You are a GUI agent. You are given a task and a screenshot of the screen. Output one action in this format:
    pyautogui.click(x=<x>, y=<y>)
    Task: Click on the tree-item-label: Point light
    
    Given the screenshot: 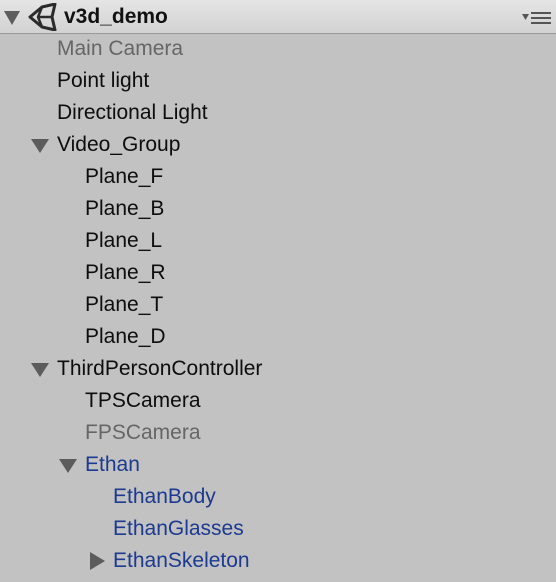 What is the action you would take?
    pyautogui.click(x=103, y=80)
    